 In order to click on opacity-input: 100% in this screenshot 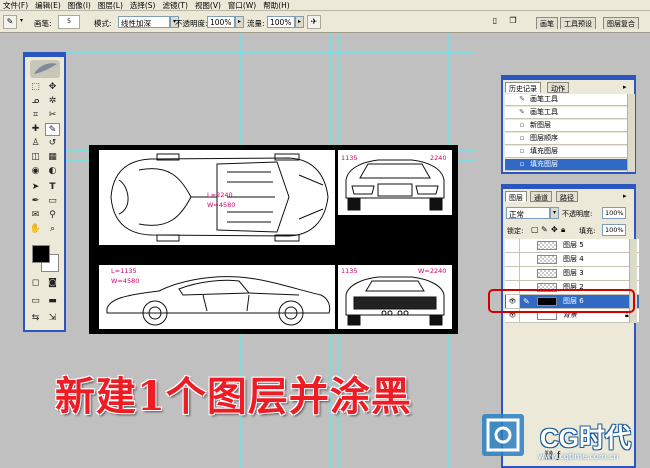, I will do `click(221, 22)`.